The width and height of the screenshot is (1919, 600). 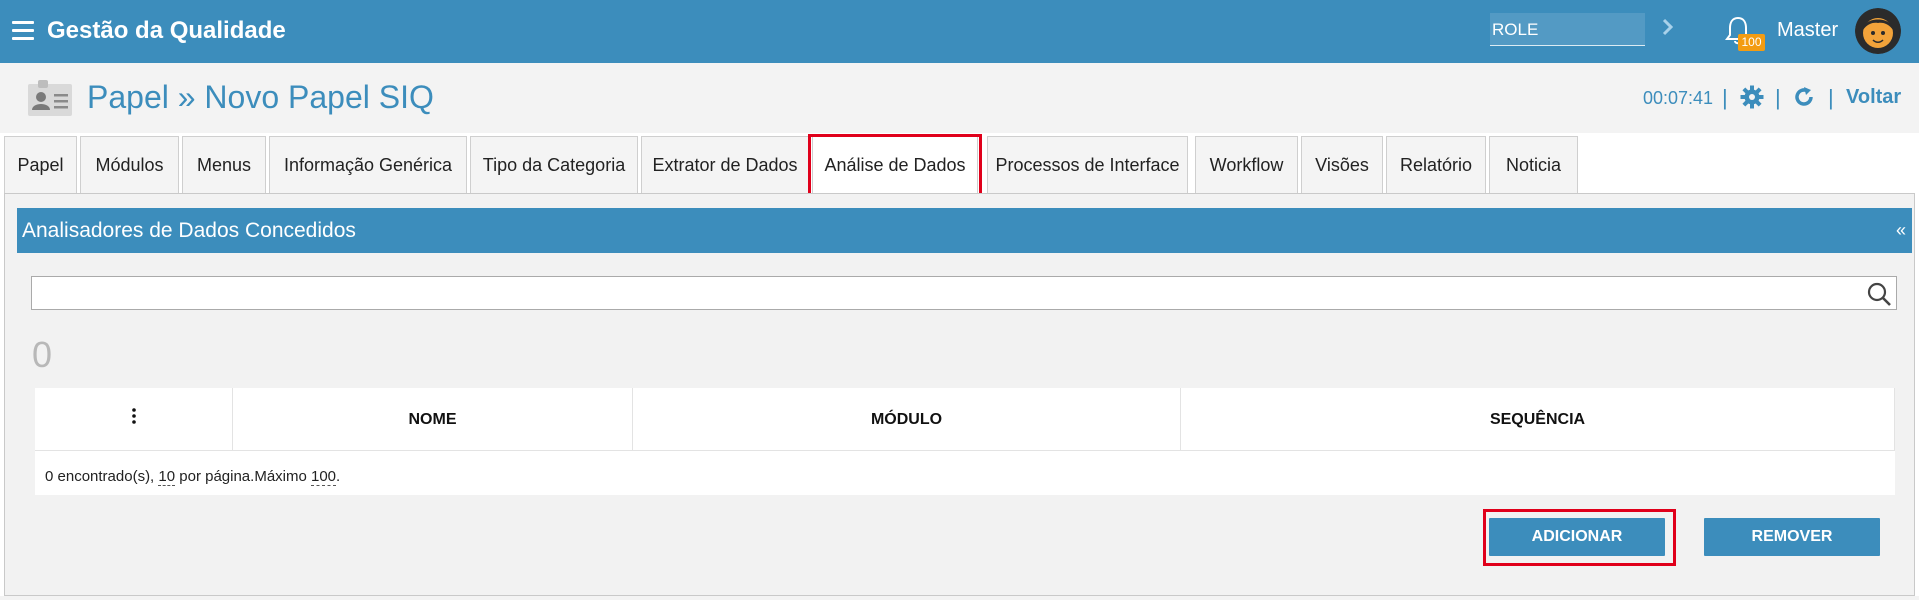 What do you see at coordinates (368, 165) in the screenshot?
I see `tab-informacao-generica: Informação Genérica` at bounding box center [368, 165].